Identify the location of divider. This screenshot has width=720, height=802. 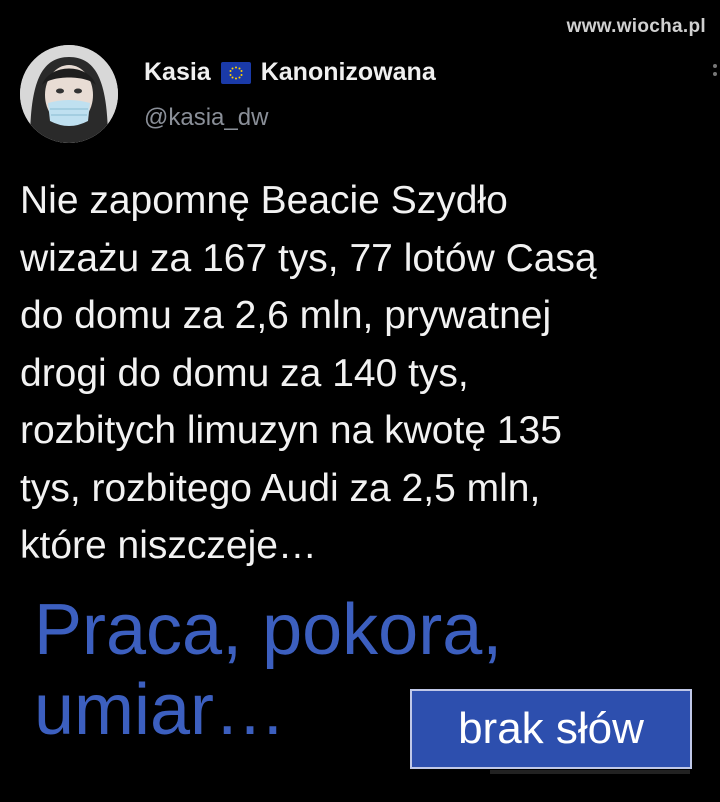
(590, 772).